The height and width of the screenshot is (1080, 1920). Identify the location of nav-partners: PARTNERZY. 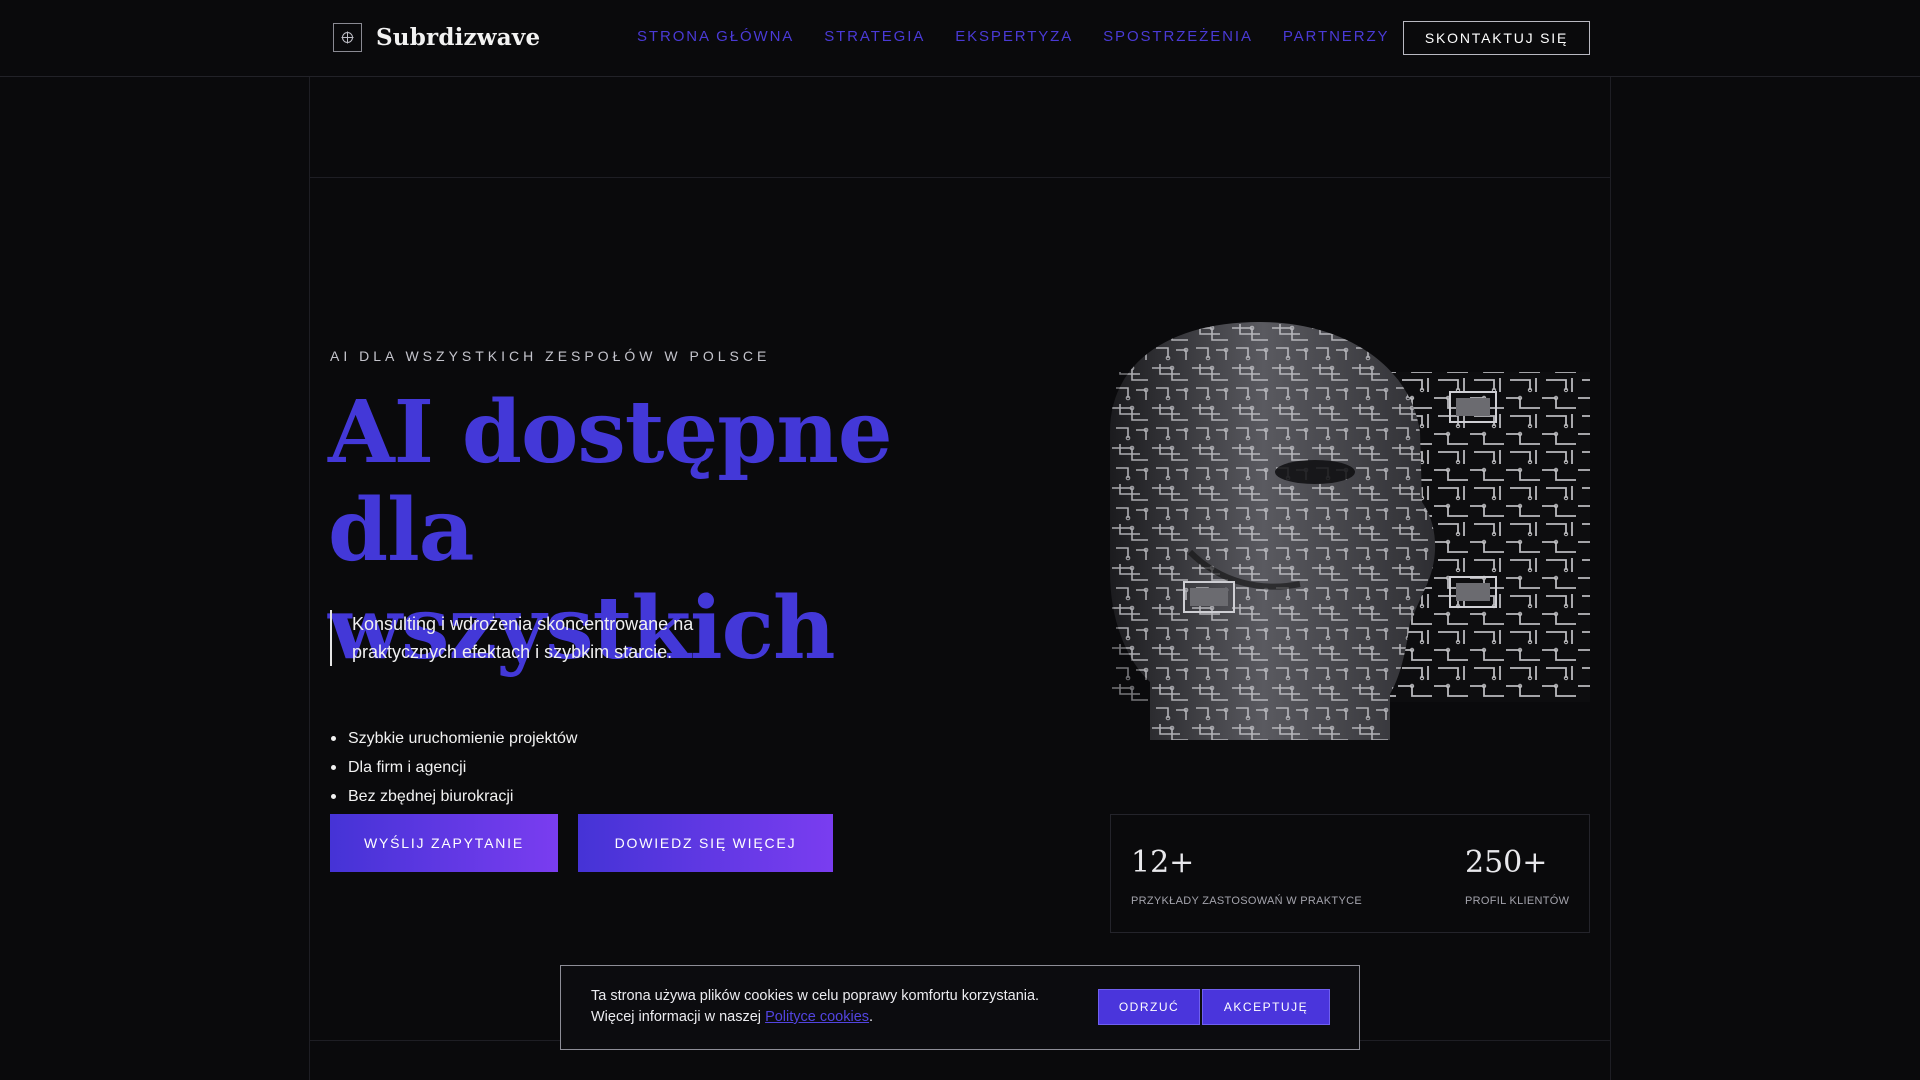
(1336, 36).